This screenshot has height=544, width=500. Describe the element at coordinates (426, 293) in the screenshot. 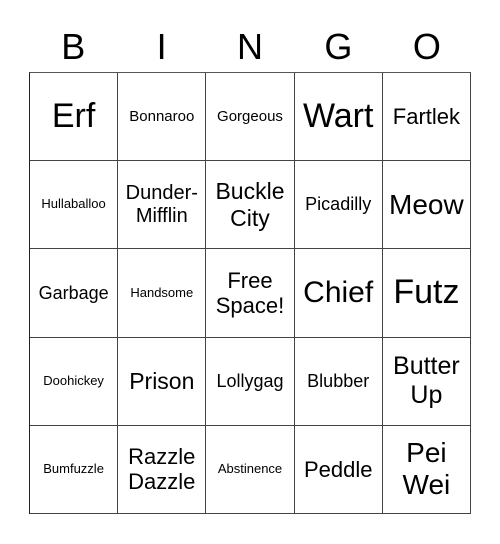

I see `bingo-cell: Futz` at that location.